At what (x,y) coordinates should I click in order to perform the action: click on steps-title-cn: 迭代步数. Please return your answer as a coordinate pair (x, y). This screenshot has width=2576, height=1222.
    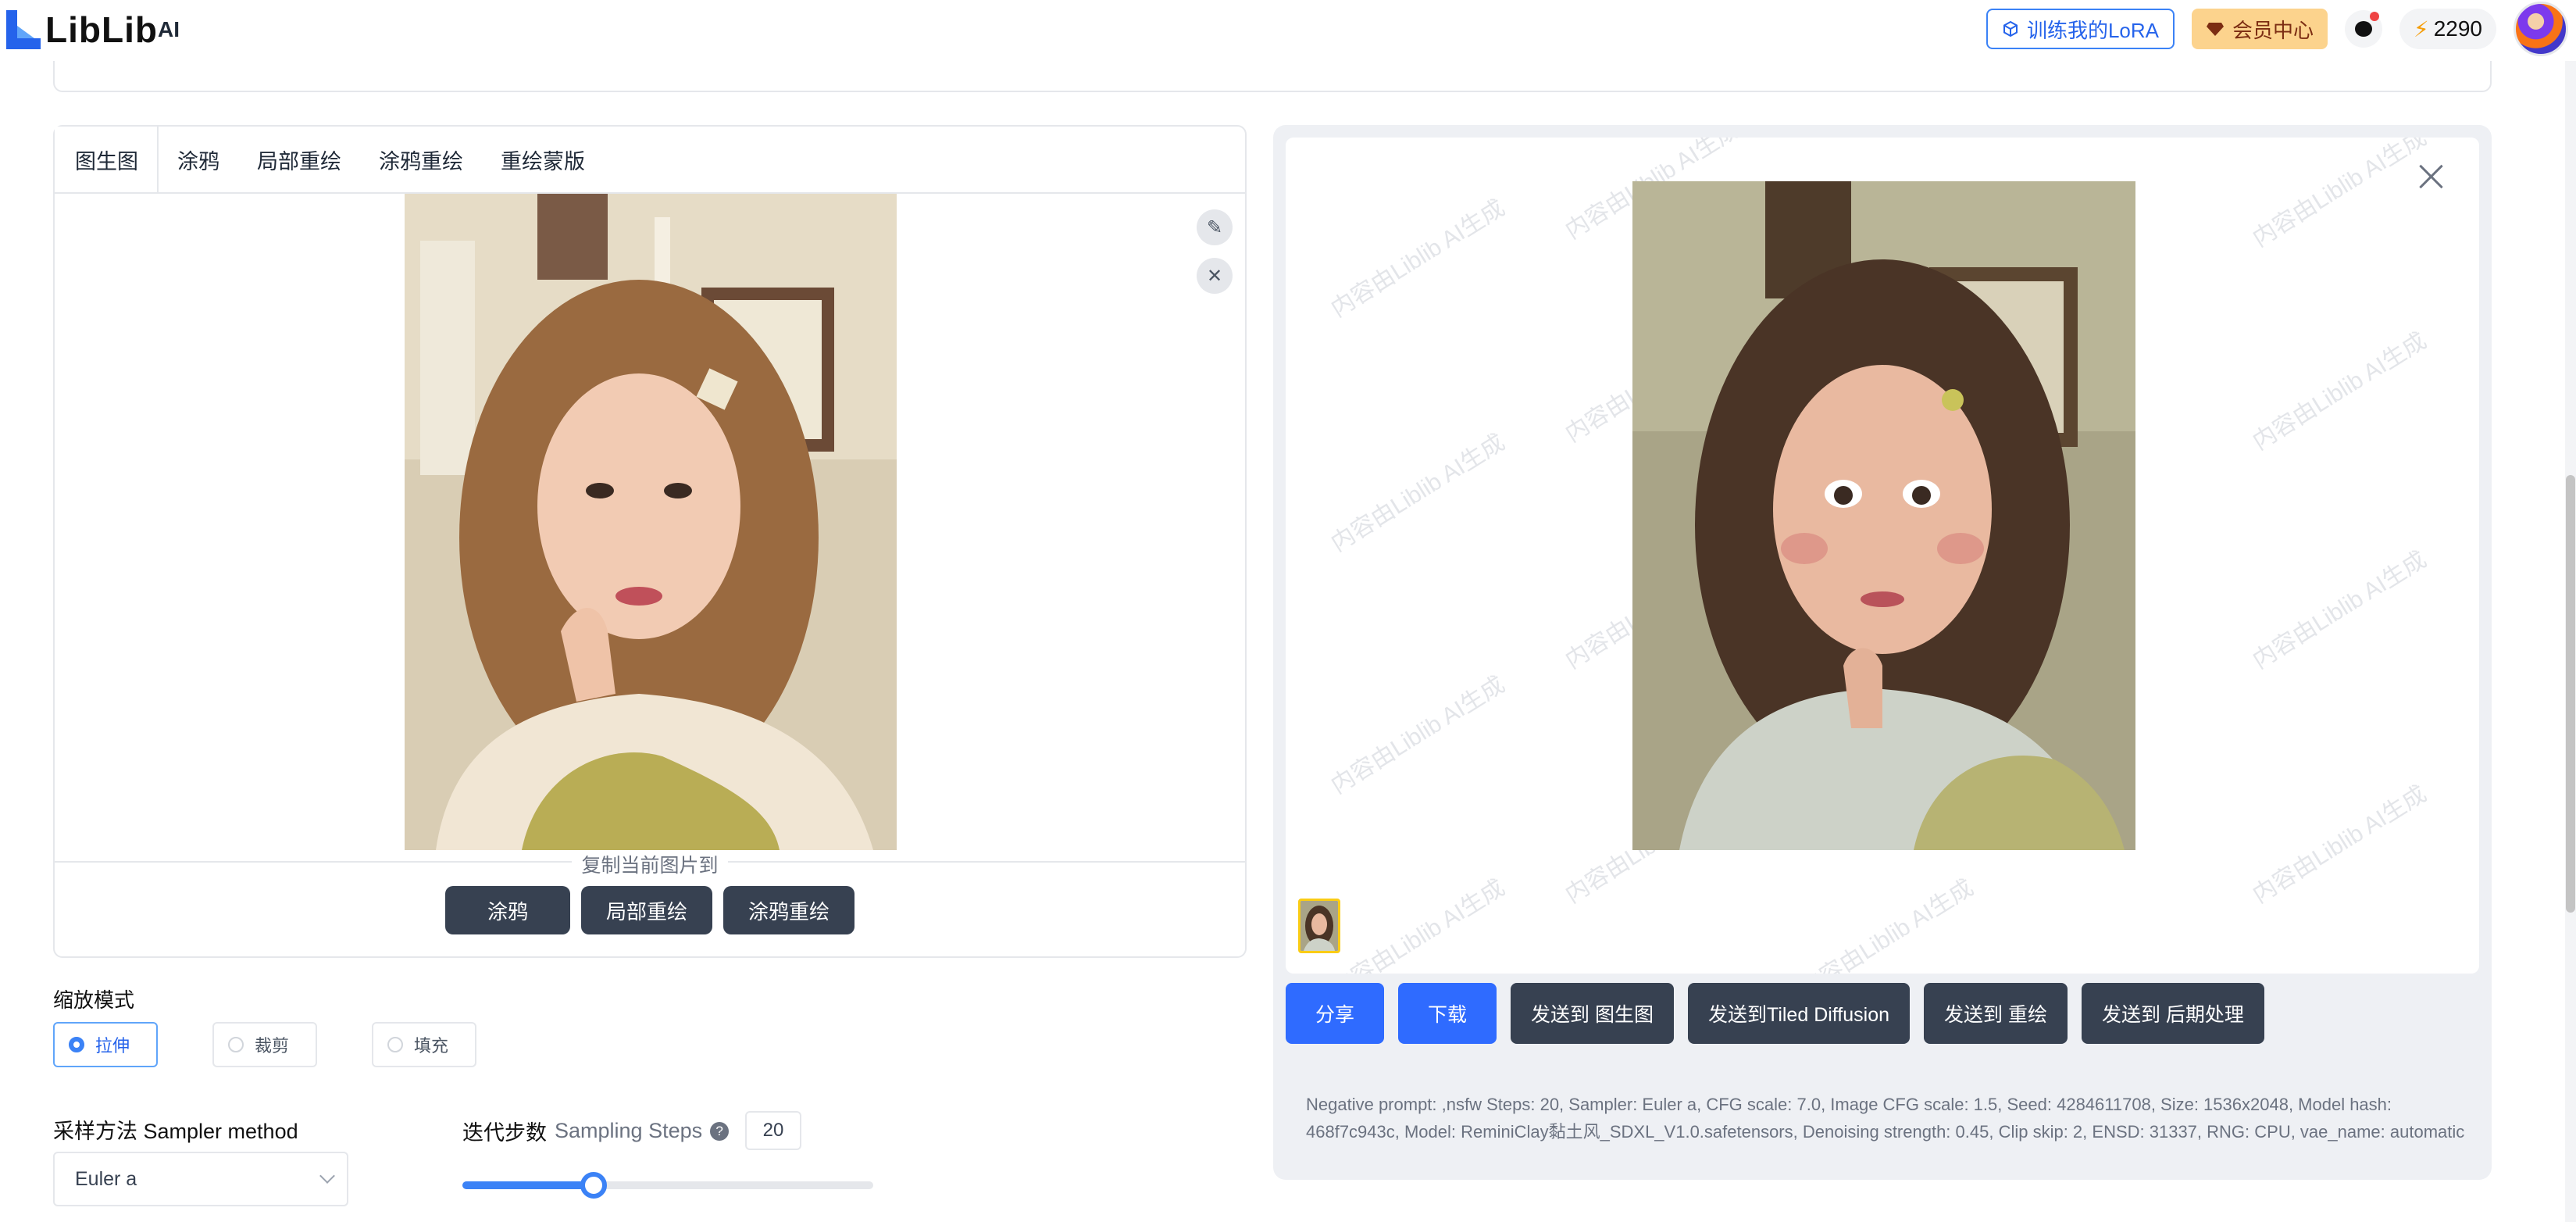
    Looking at the image, I should click on (504, 1133).